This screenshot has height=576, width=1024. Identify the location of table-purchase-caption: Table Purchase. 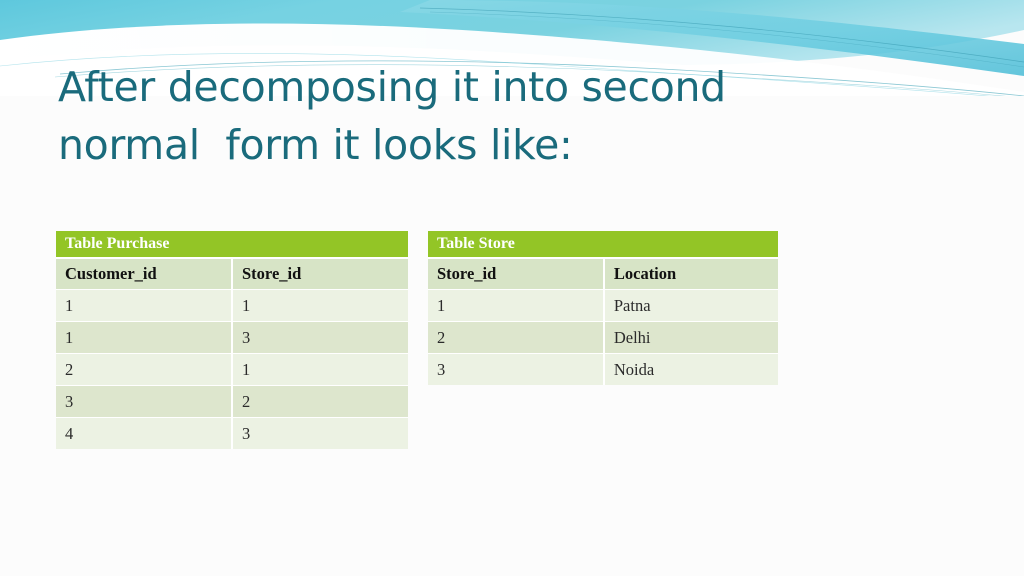
(232, 245).